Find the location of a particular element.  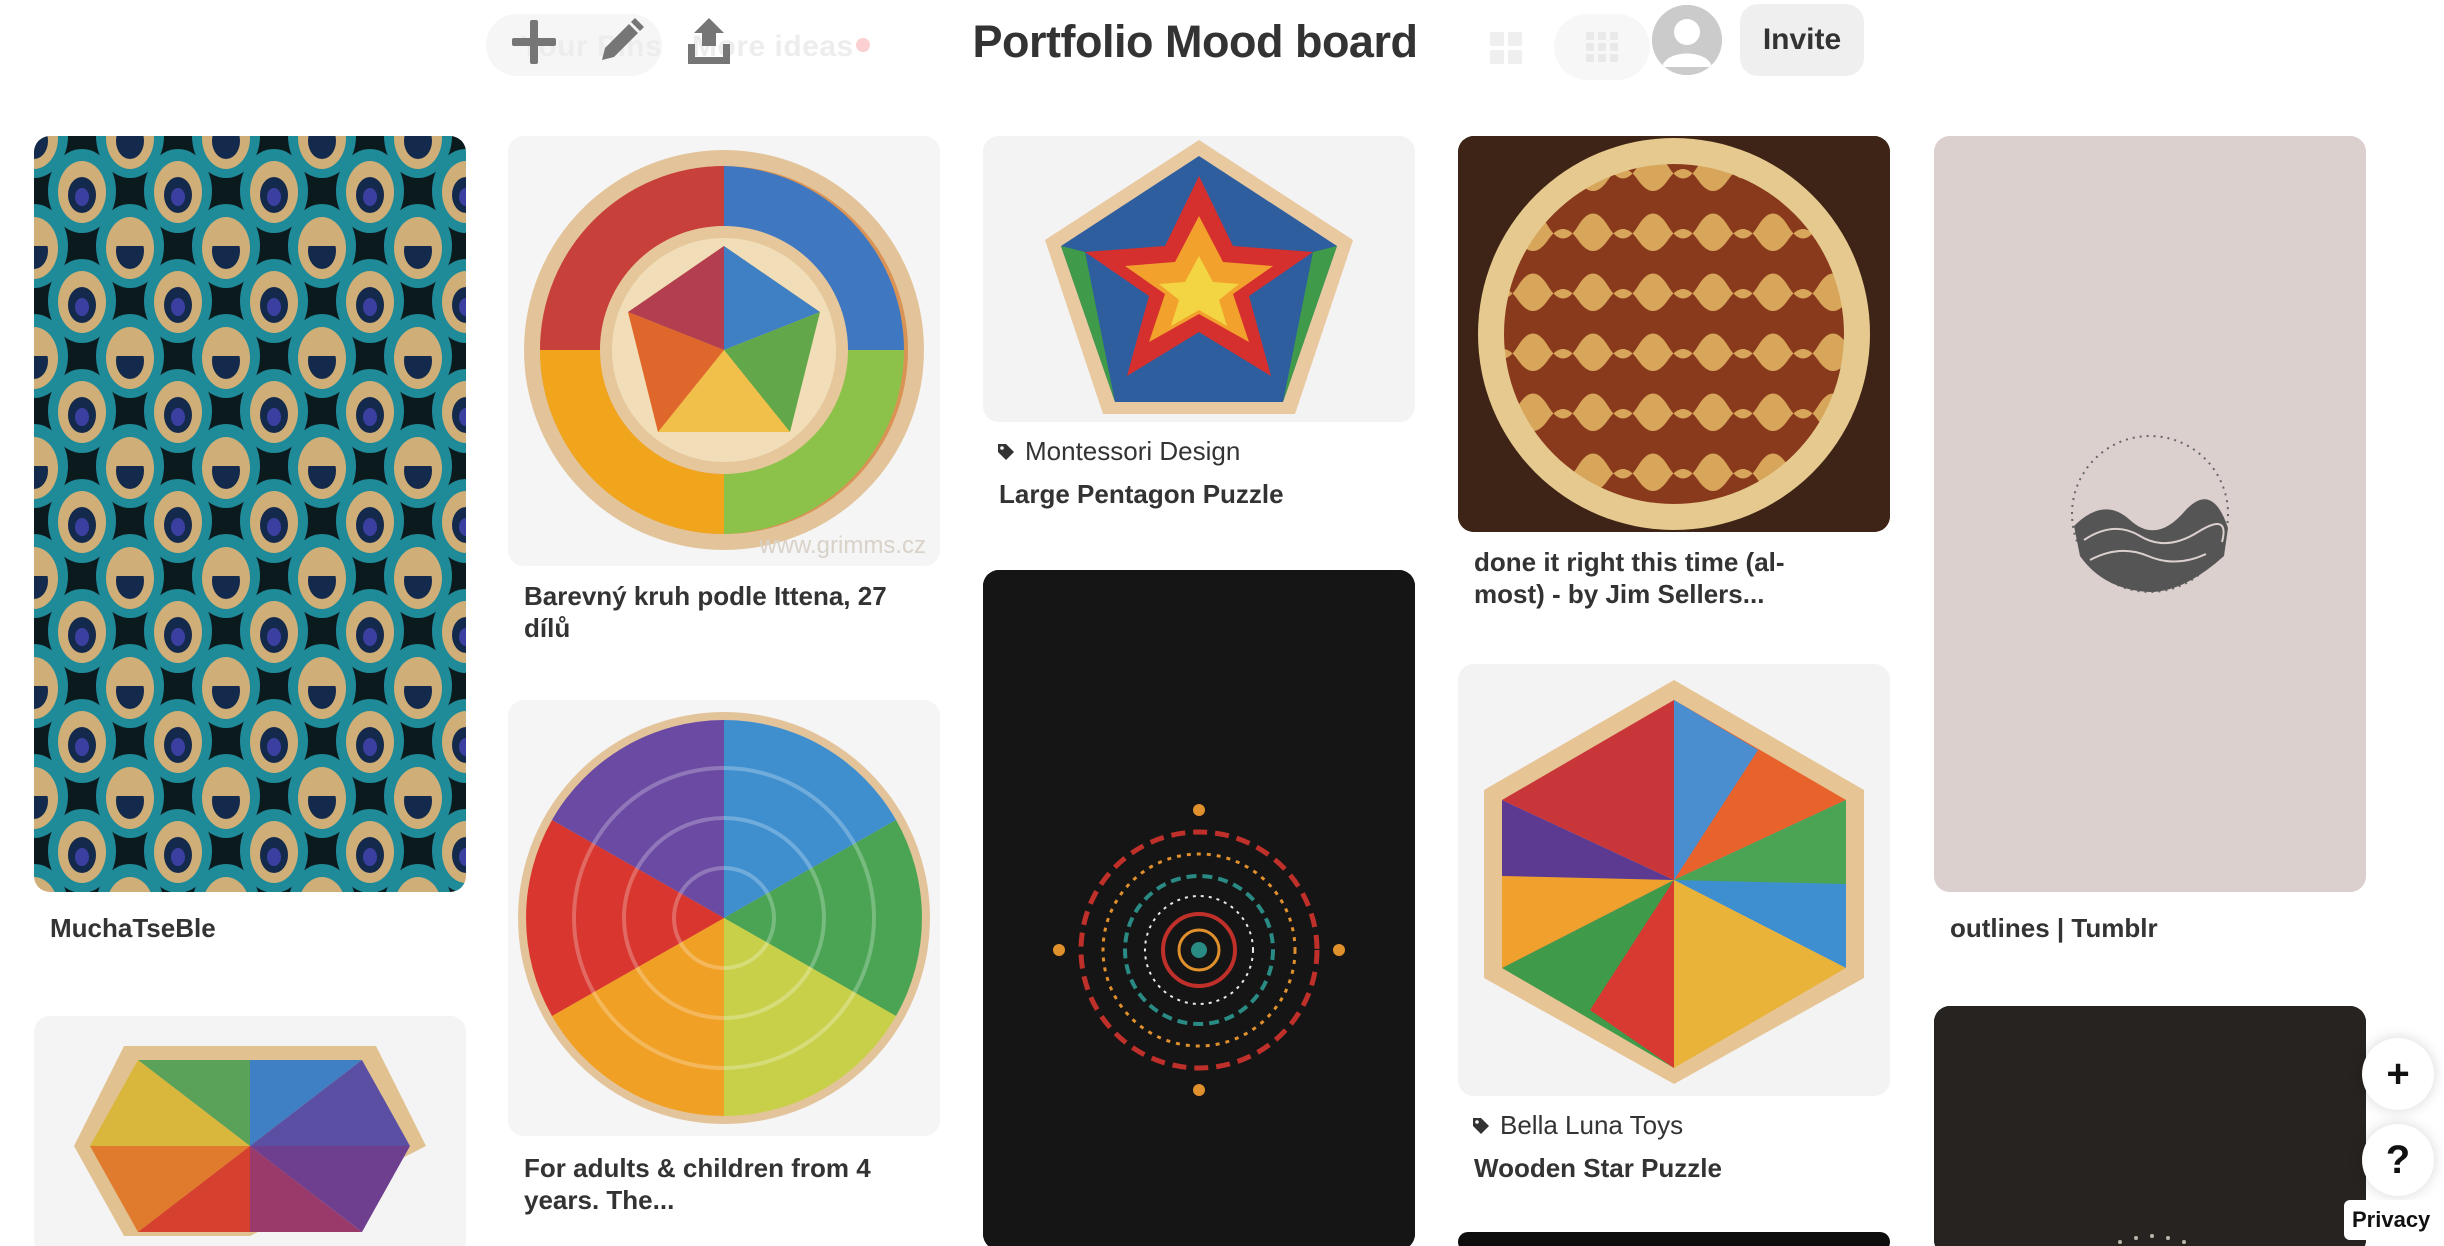

pin-image-dark-card is located at coordinates (2150, 1126).